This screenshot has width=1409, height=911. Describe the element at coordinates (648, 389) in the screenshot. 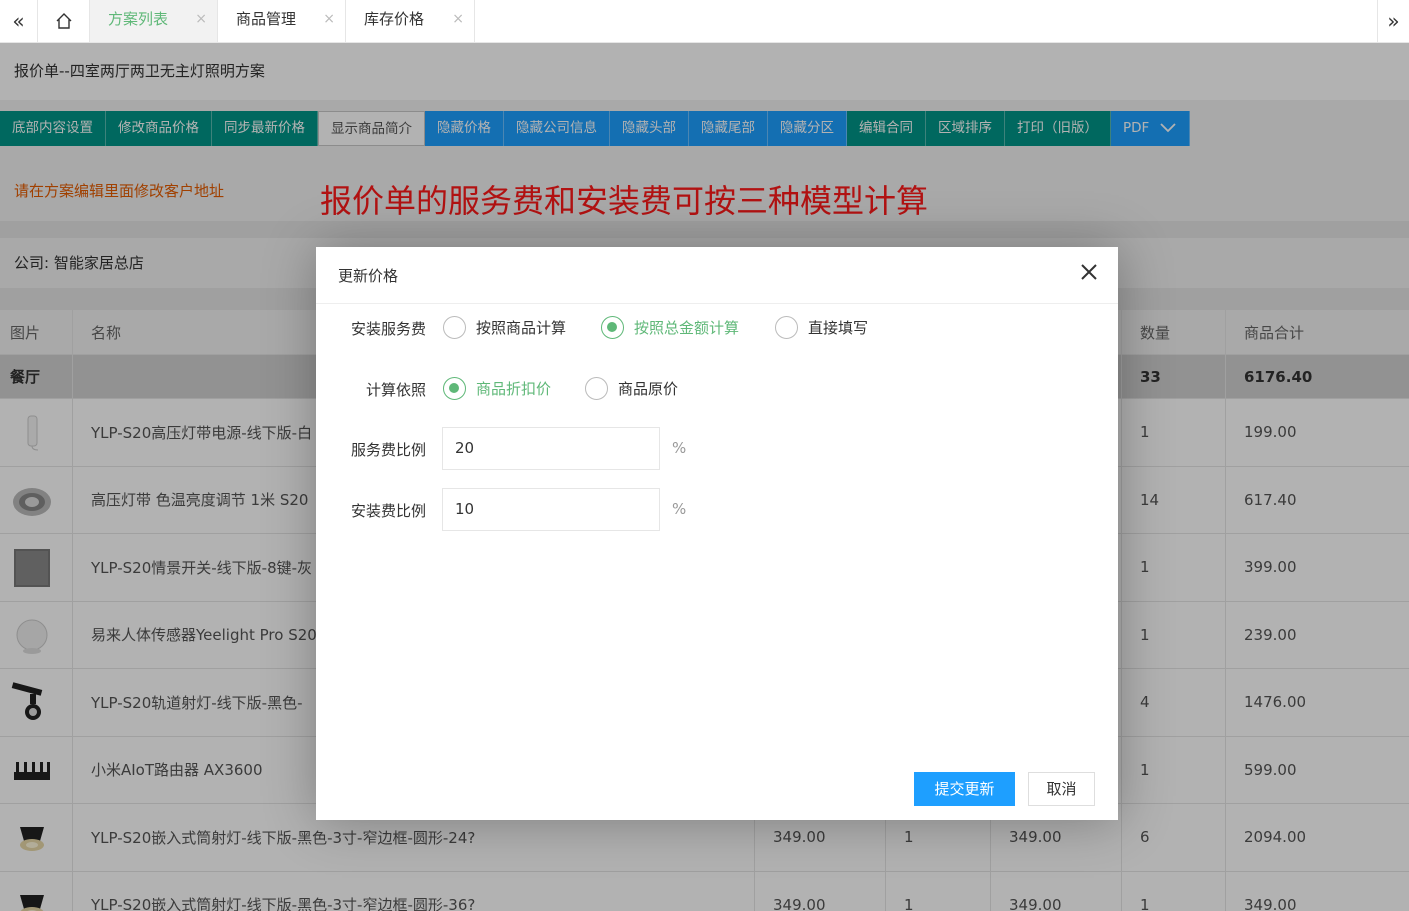

I see `radio-label: 商品原价` at that location.